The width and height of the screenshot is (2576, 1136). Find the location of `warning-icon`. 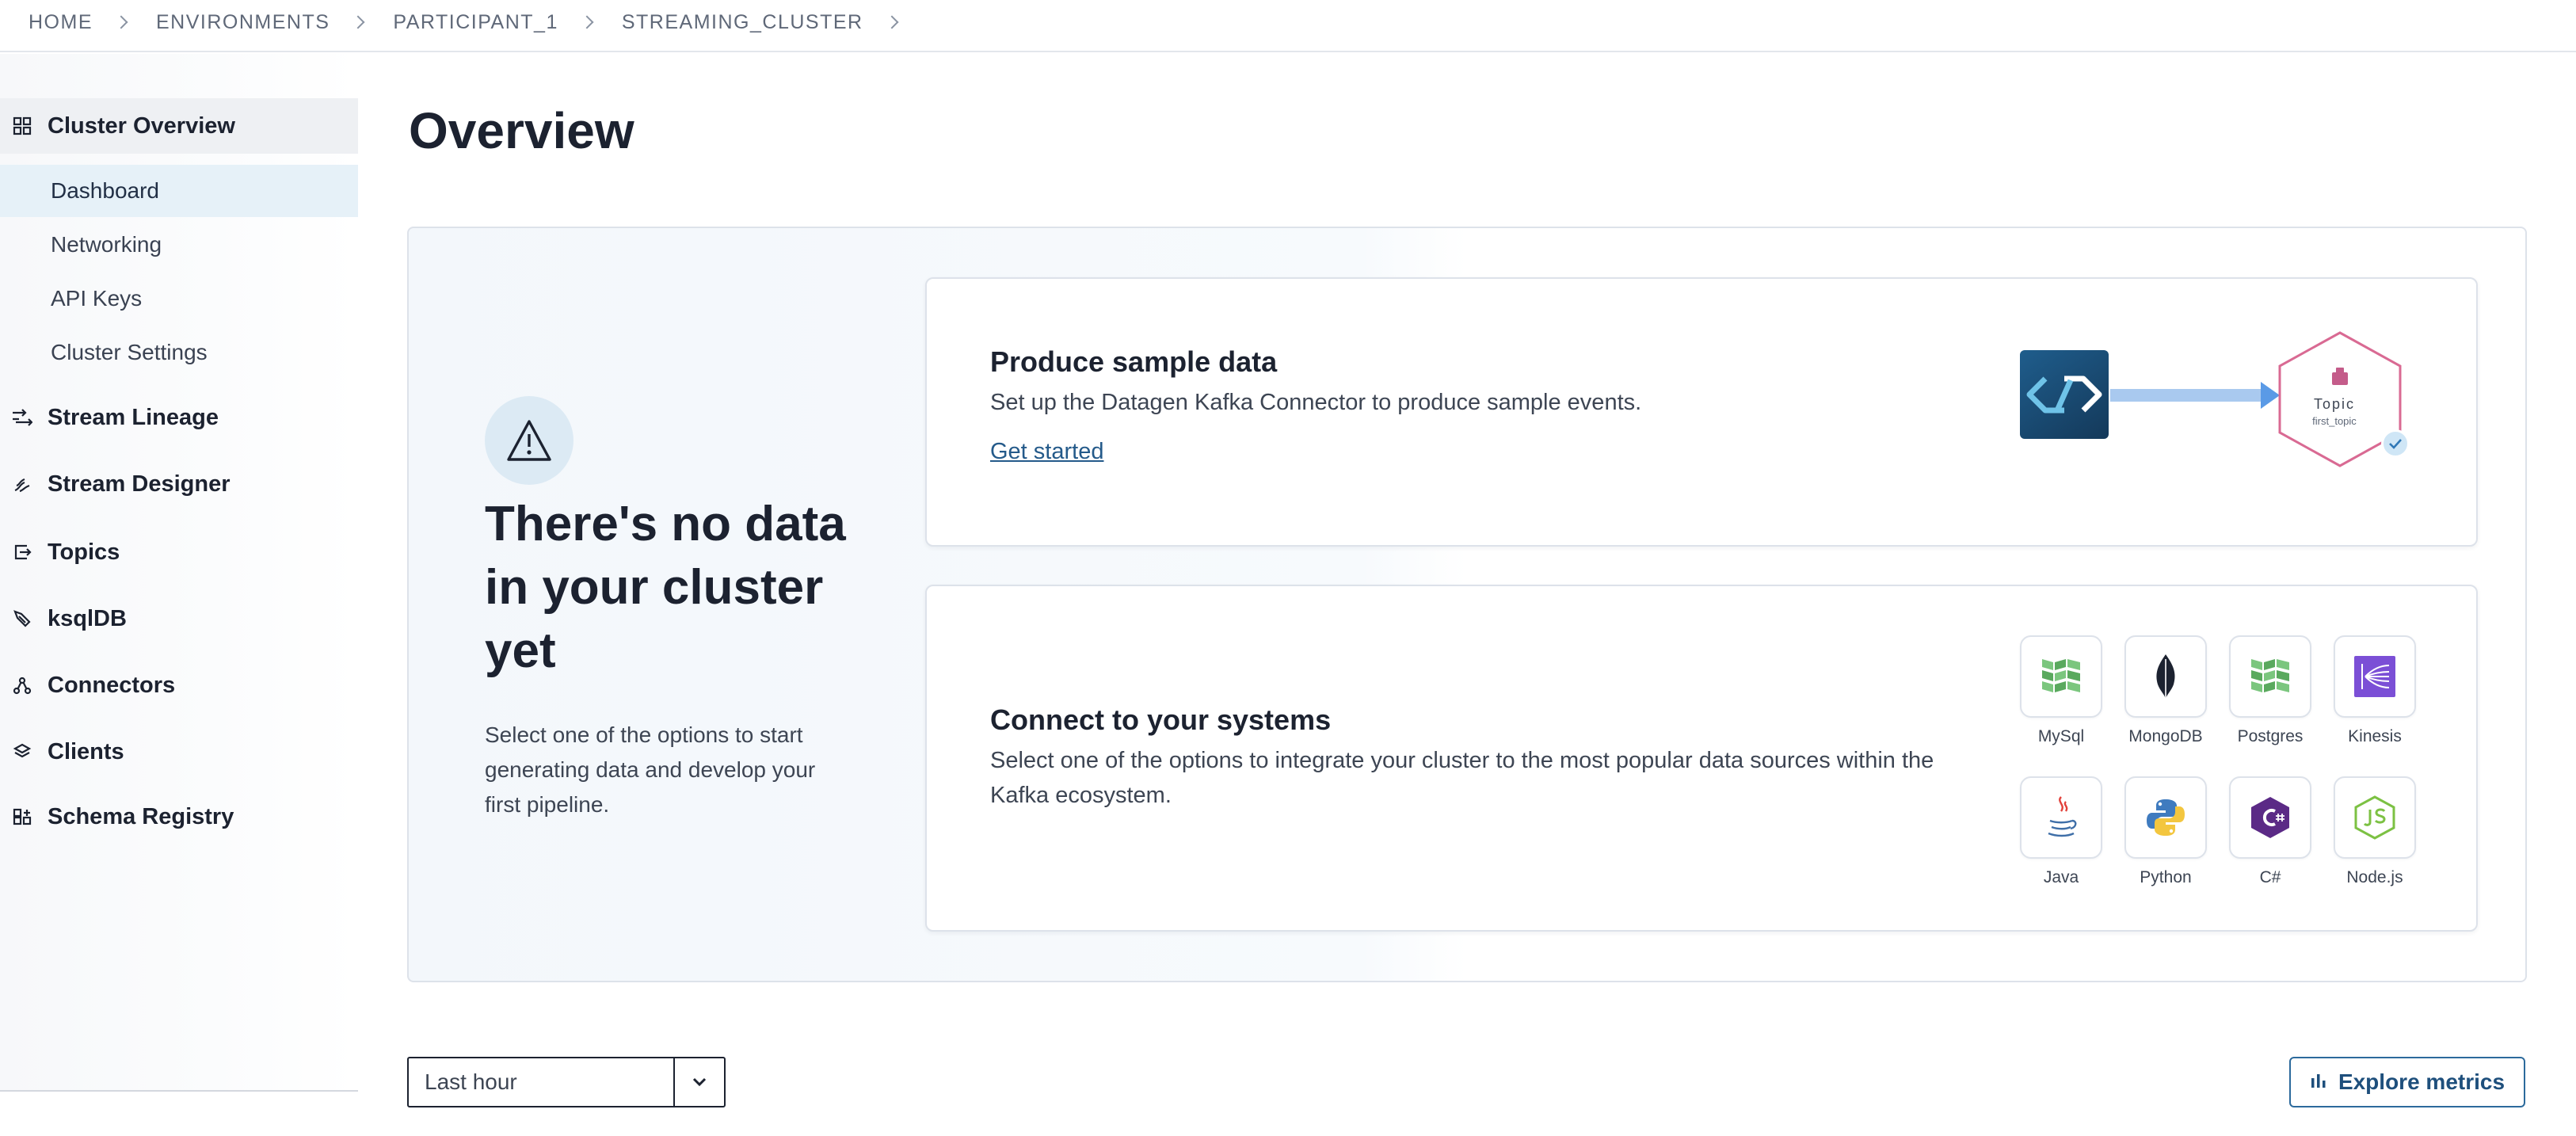

warning-icon is located at coordinates (530, 440).